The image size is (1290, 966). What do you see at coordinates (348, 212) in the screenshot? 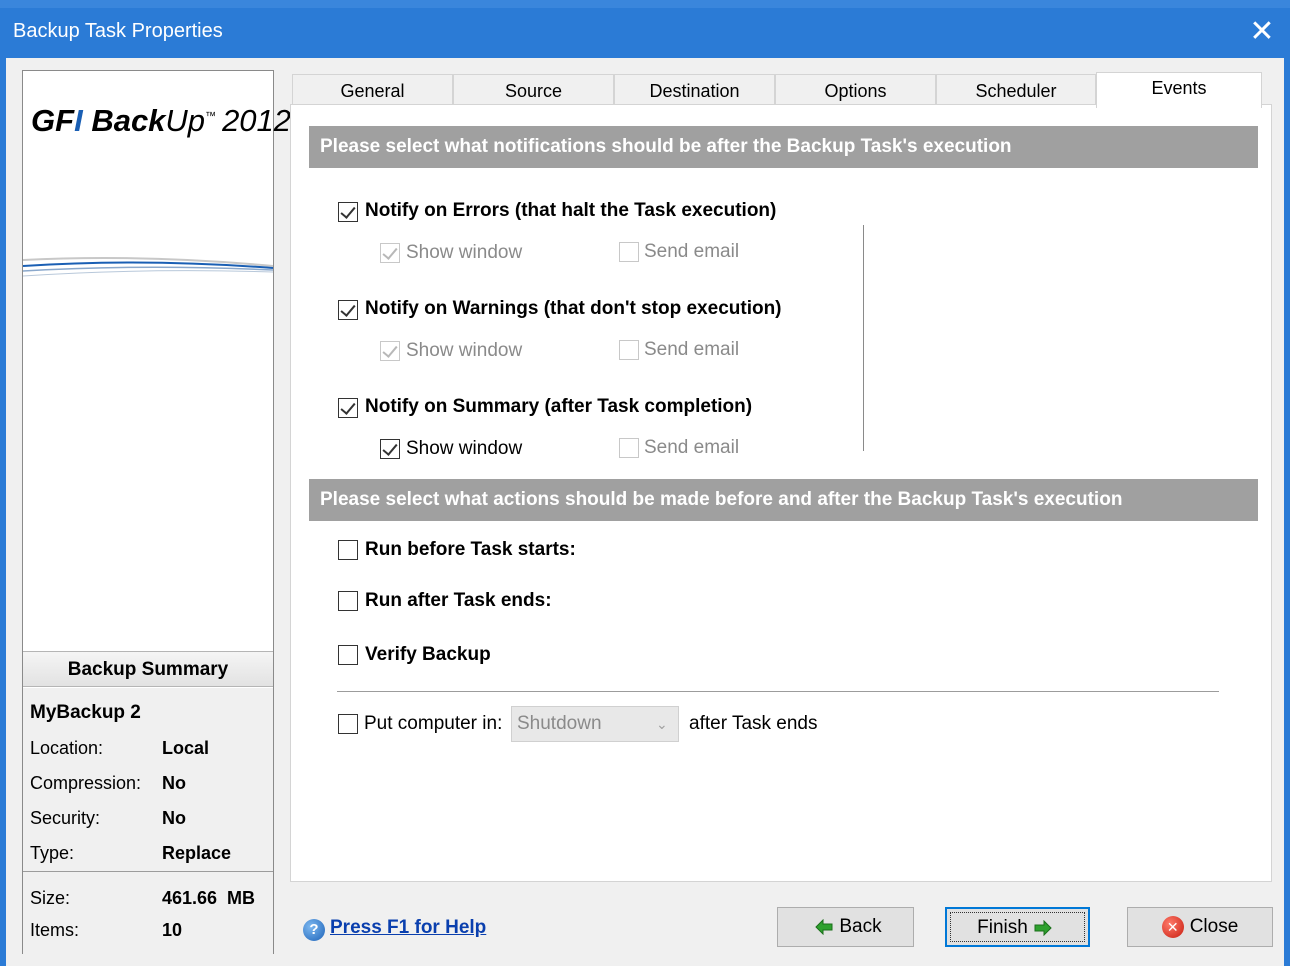
I see `notify-errors-checkbox` at bounding box center [348, 212].